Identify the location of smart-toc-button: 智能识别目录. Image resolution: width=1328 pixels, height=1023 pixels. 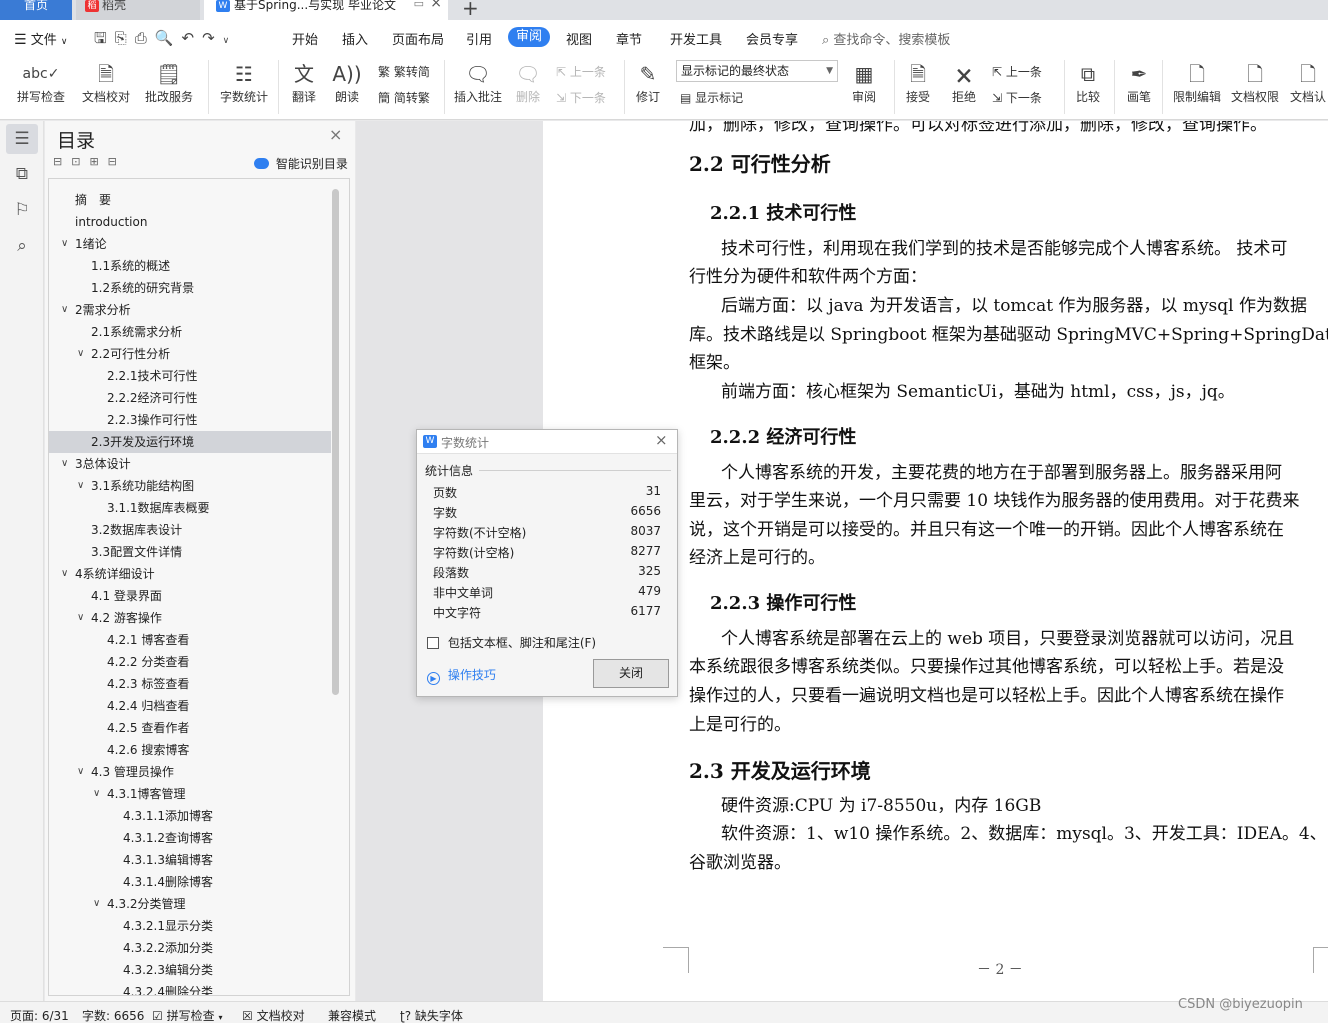
(301, 163).